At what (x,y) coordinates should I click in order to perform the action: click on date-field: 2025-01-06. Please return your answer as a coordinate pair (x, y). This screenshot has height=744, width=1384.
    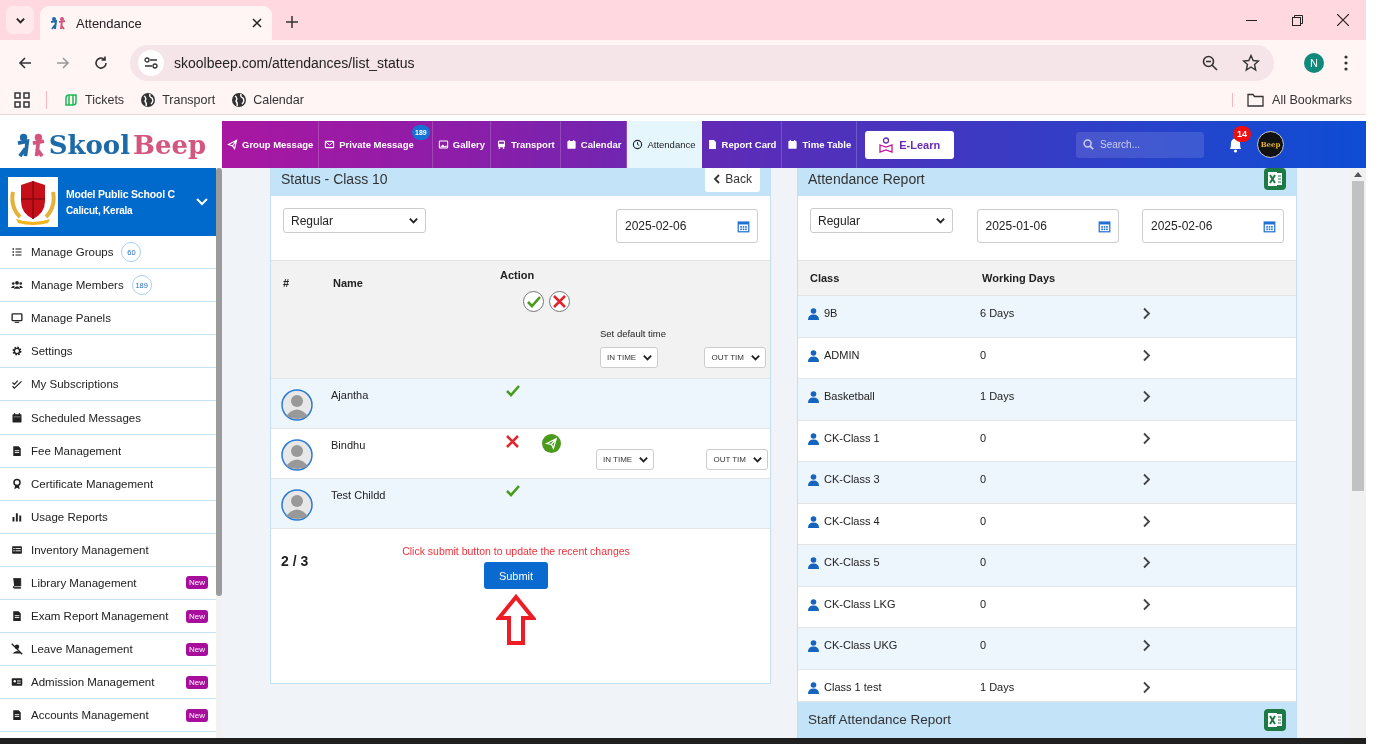
    Looking at the image, I should click on (1047, 226).